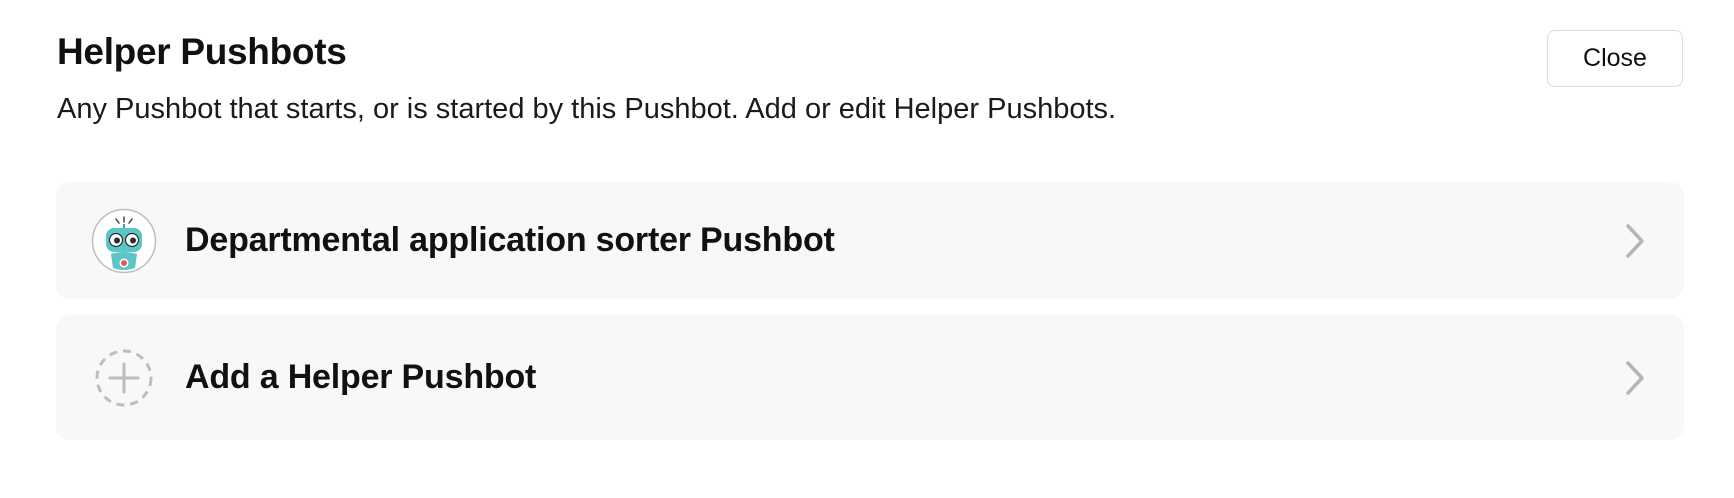 This screenshot has width=1734, height=498. I want to click on helper-pushbot-name: Departmental application sorter Pushbot, so click(510, 240).